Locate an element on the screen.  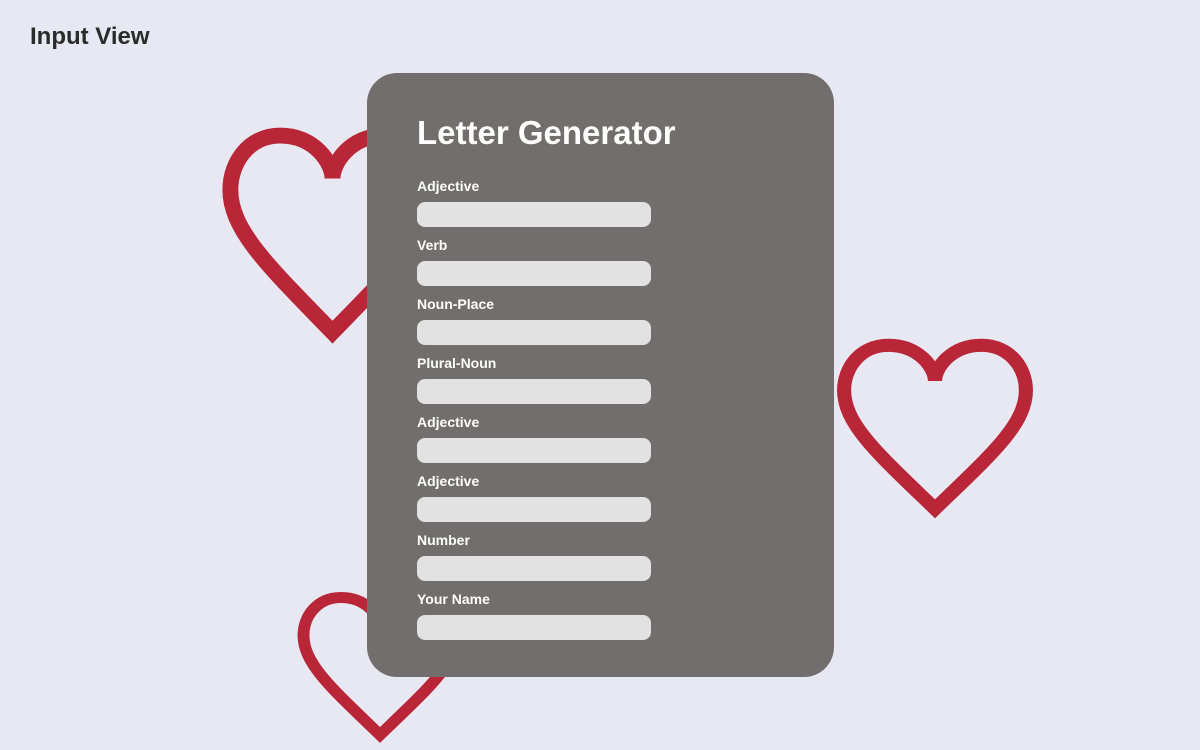
adjective-3-input is located at coordinates (534, 509).